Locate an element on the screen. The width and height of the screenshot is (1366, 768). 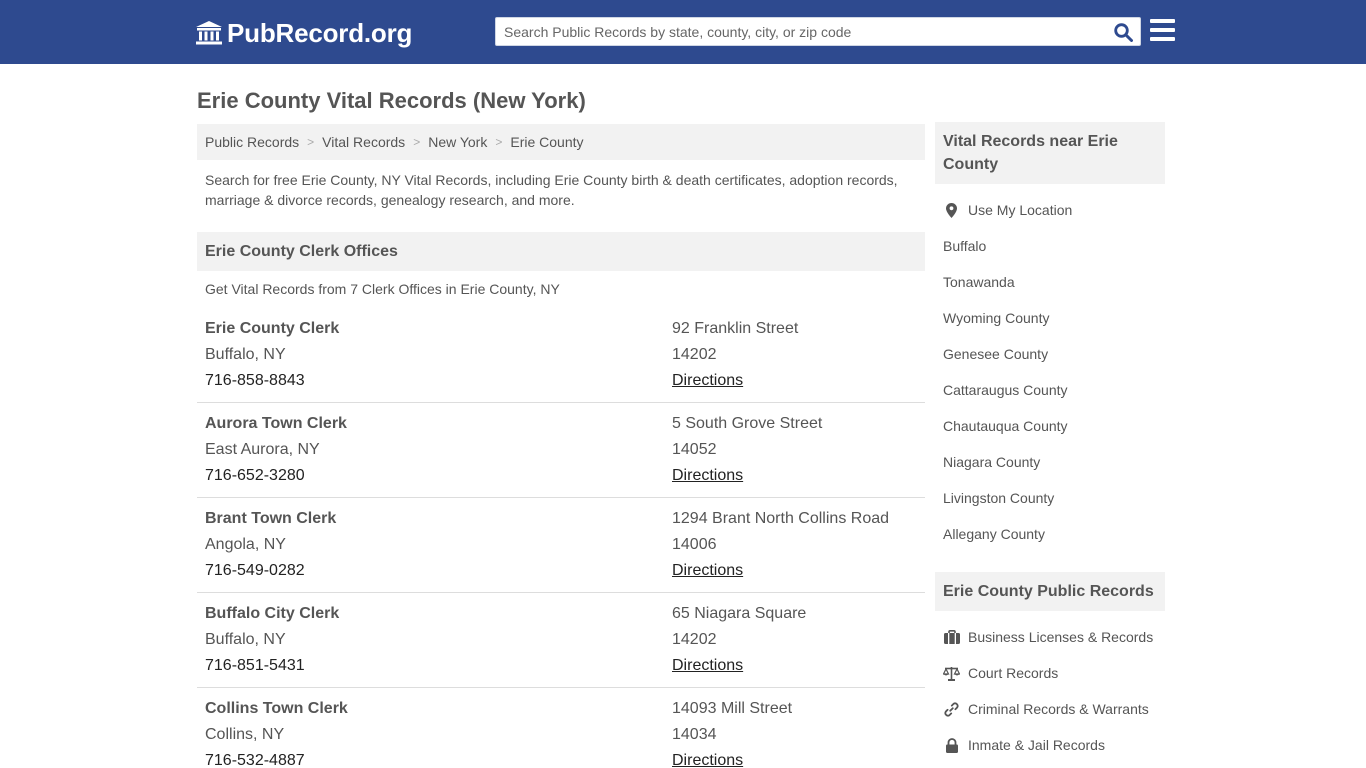
breadcrumb-vital-records: Vital Records is located at coordinates (363, 142).